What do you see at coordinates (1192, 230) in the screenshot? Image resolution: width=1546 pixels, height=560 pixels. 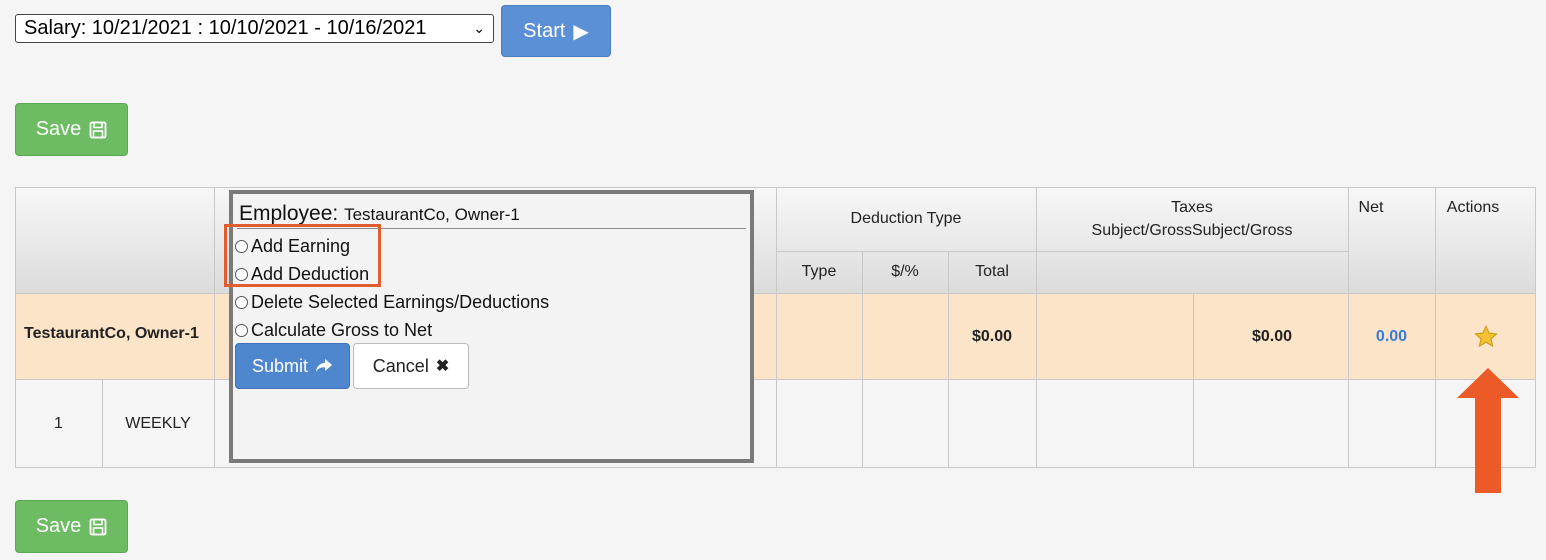 I see `taxes-subheader: Subject/GrossSubject/Gross` at bounding box center [1192, 230].